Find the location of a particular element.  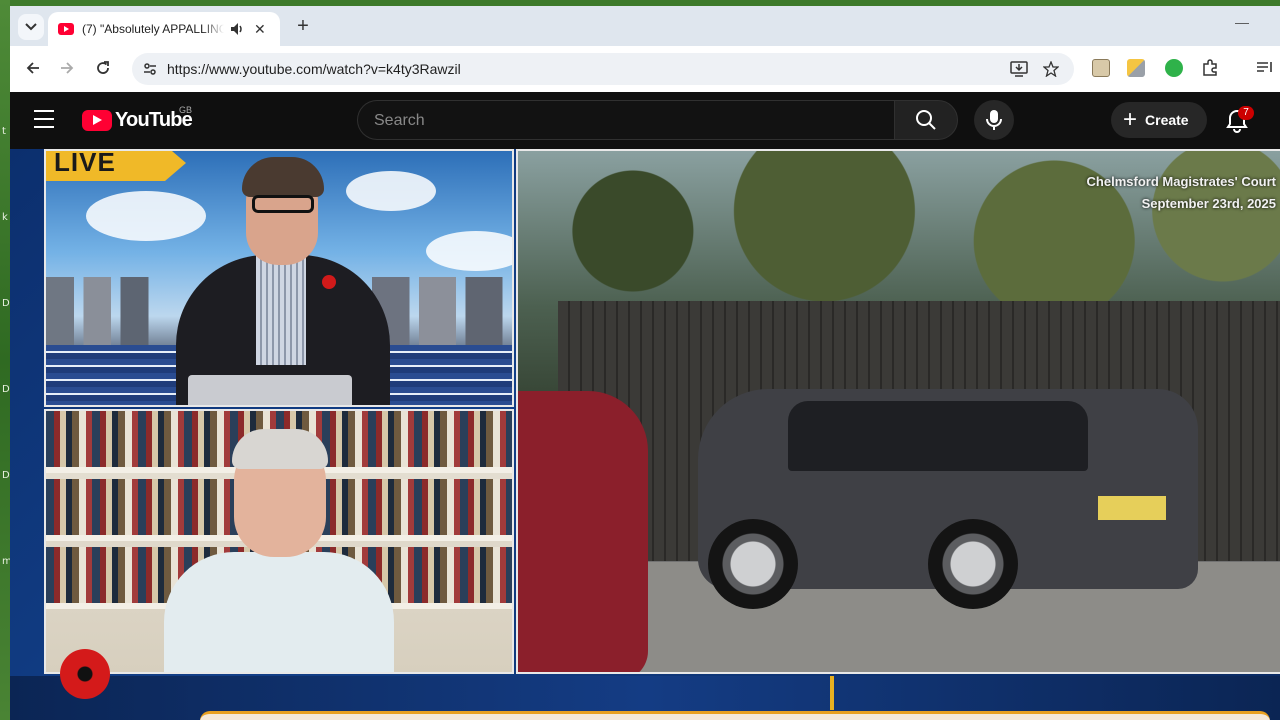

desktop-background: t k D D D m is located at coordinates (6, 360).